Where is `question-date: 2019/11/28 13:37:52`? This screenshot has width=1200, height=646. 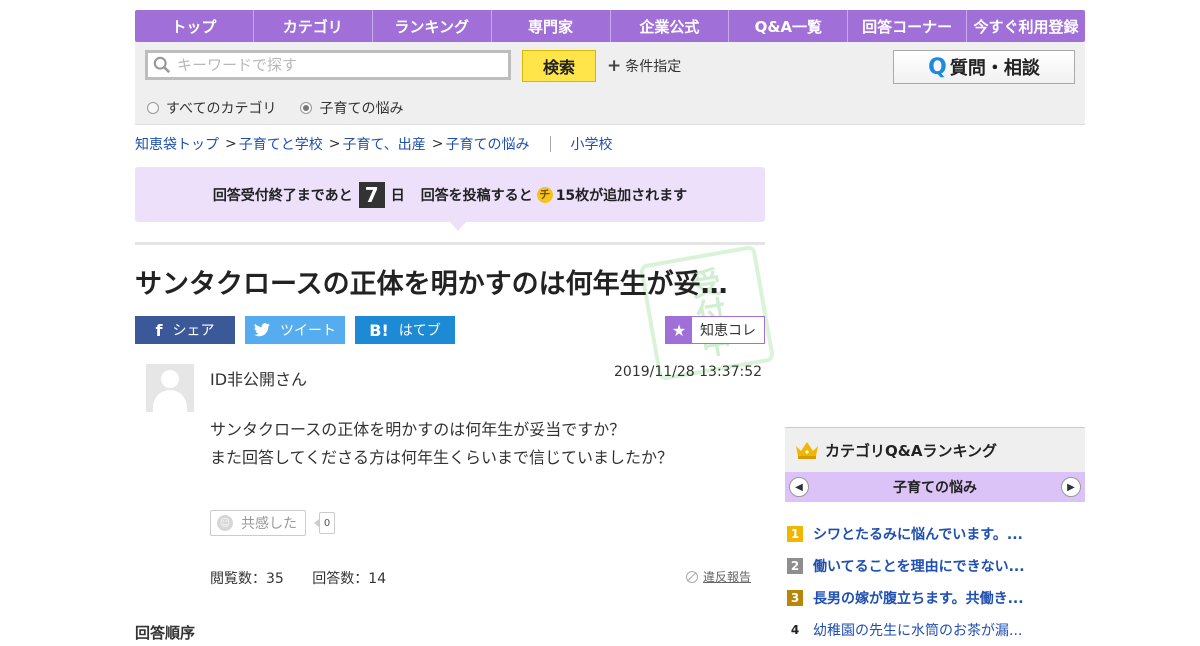
question-date: 2019/11/28 13:37:52 is located at coordinates (688, 372).